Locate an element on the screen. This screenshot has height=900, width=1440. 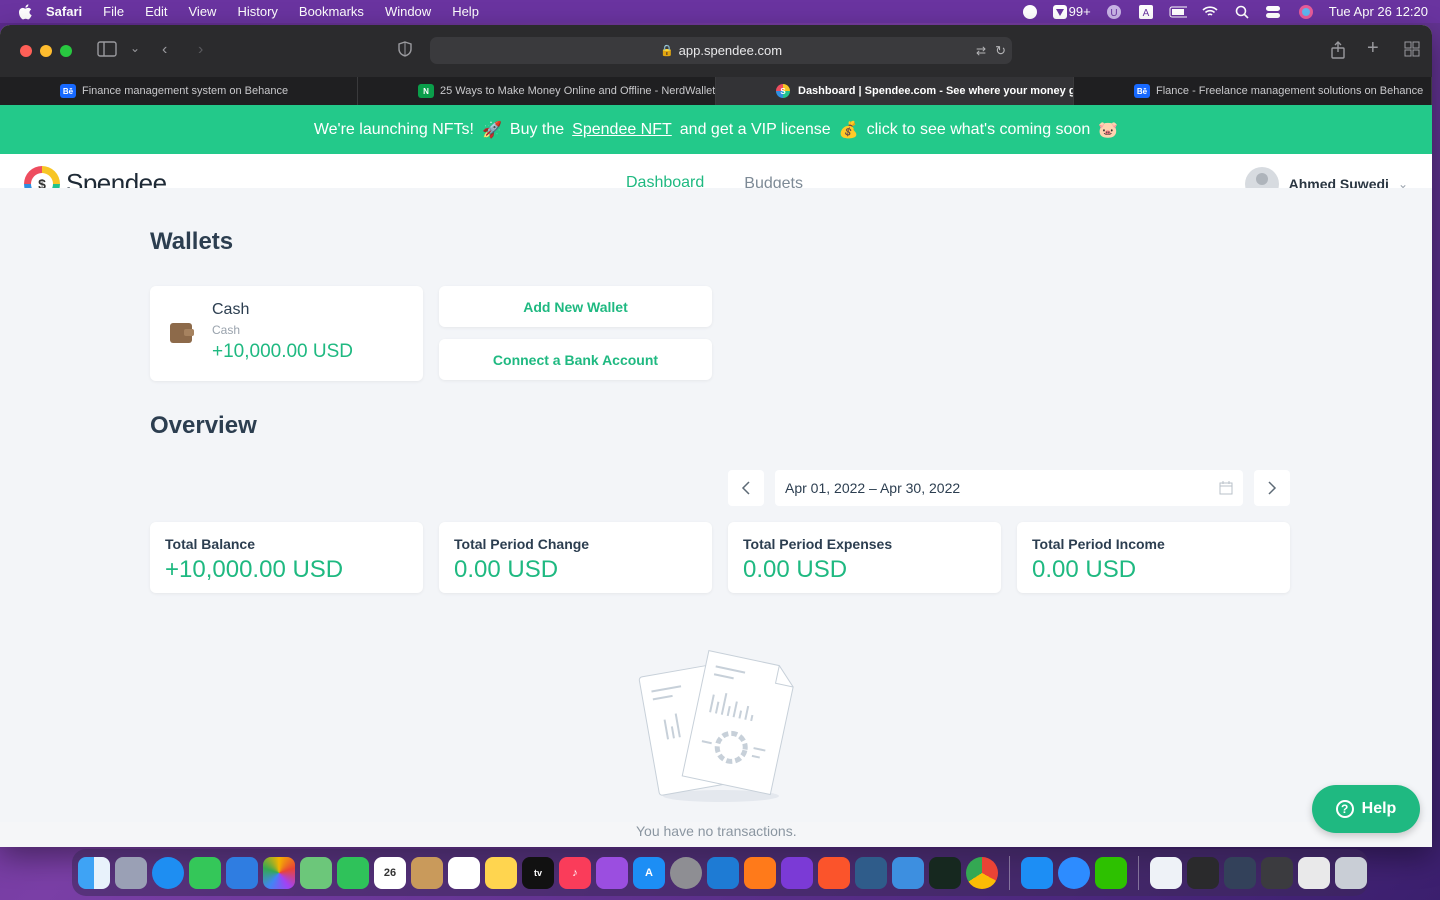
menu-safari: Safari is located at coordinates (64, 11).